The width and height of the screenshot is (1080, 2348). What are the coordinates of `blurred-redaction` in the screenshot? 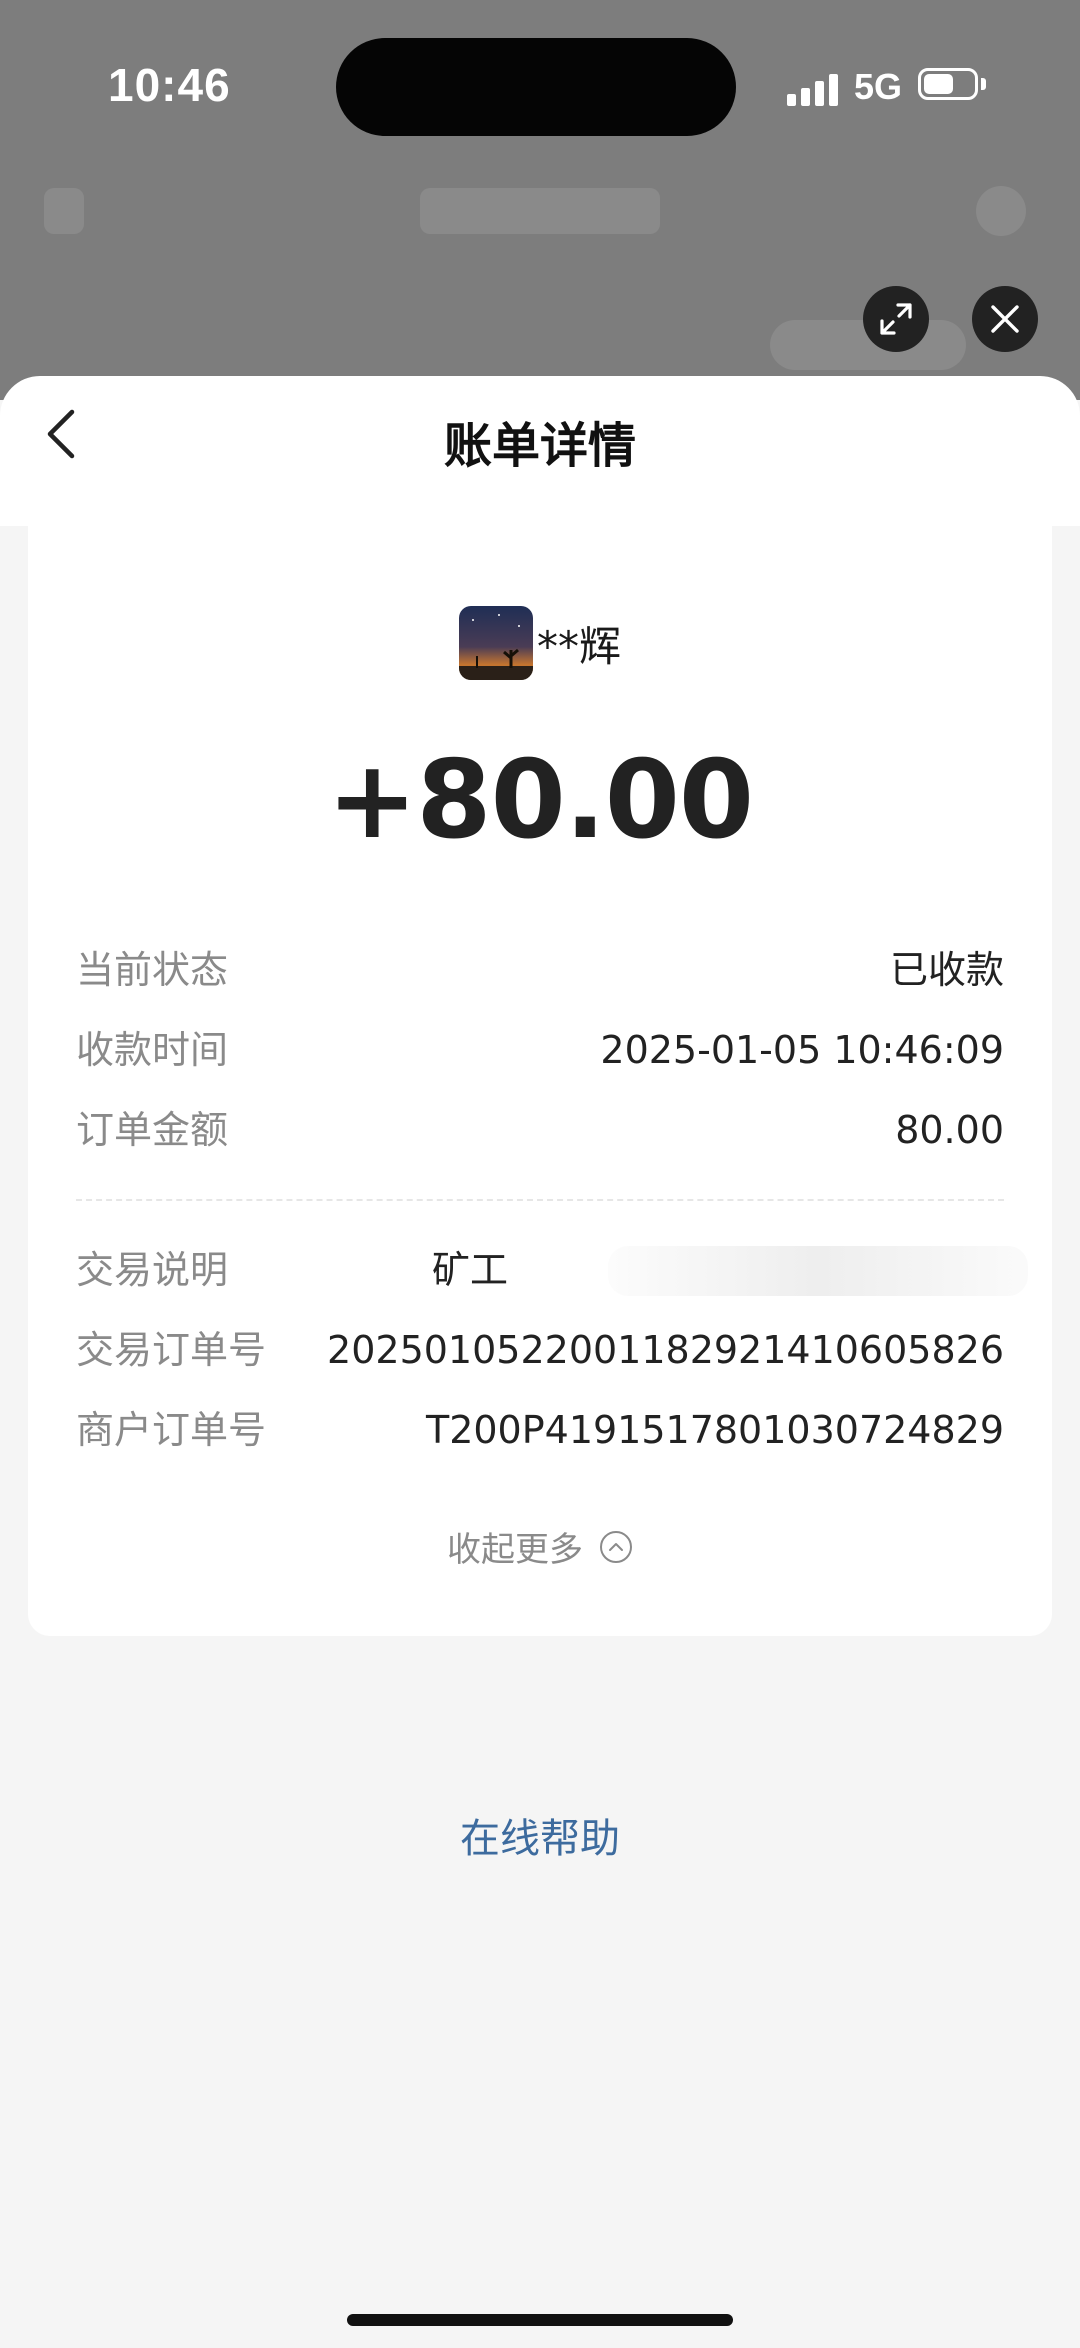 It's located at (818, 1271).